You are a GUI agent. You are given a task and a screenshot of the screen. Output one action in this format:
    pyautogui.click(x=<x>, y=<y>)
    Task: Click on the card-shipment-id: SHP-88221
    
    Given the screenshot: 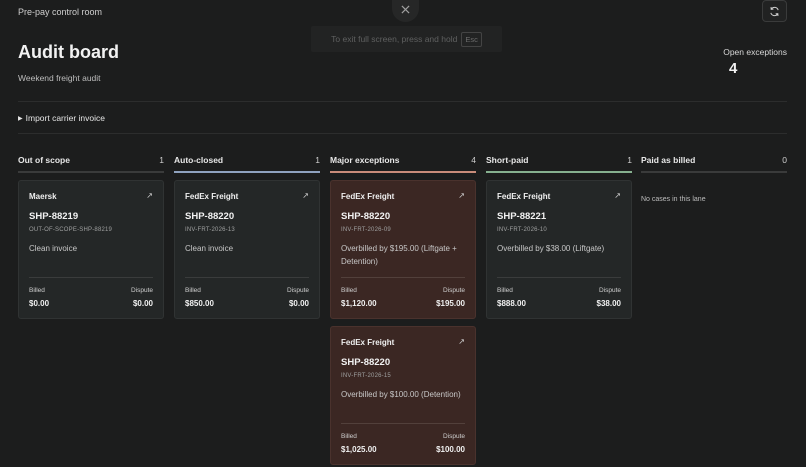 What is the action you would take?
    pyautogui.click(x=522, y=216)
    